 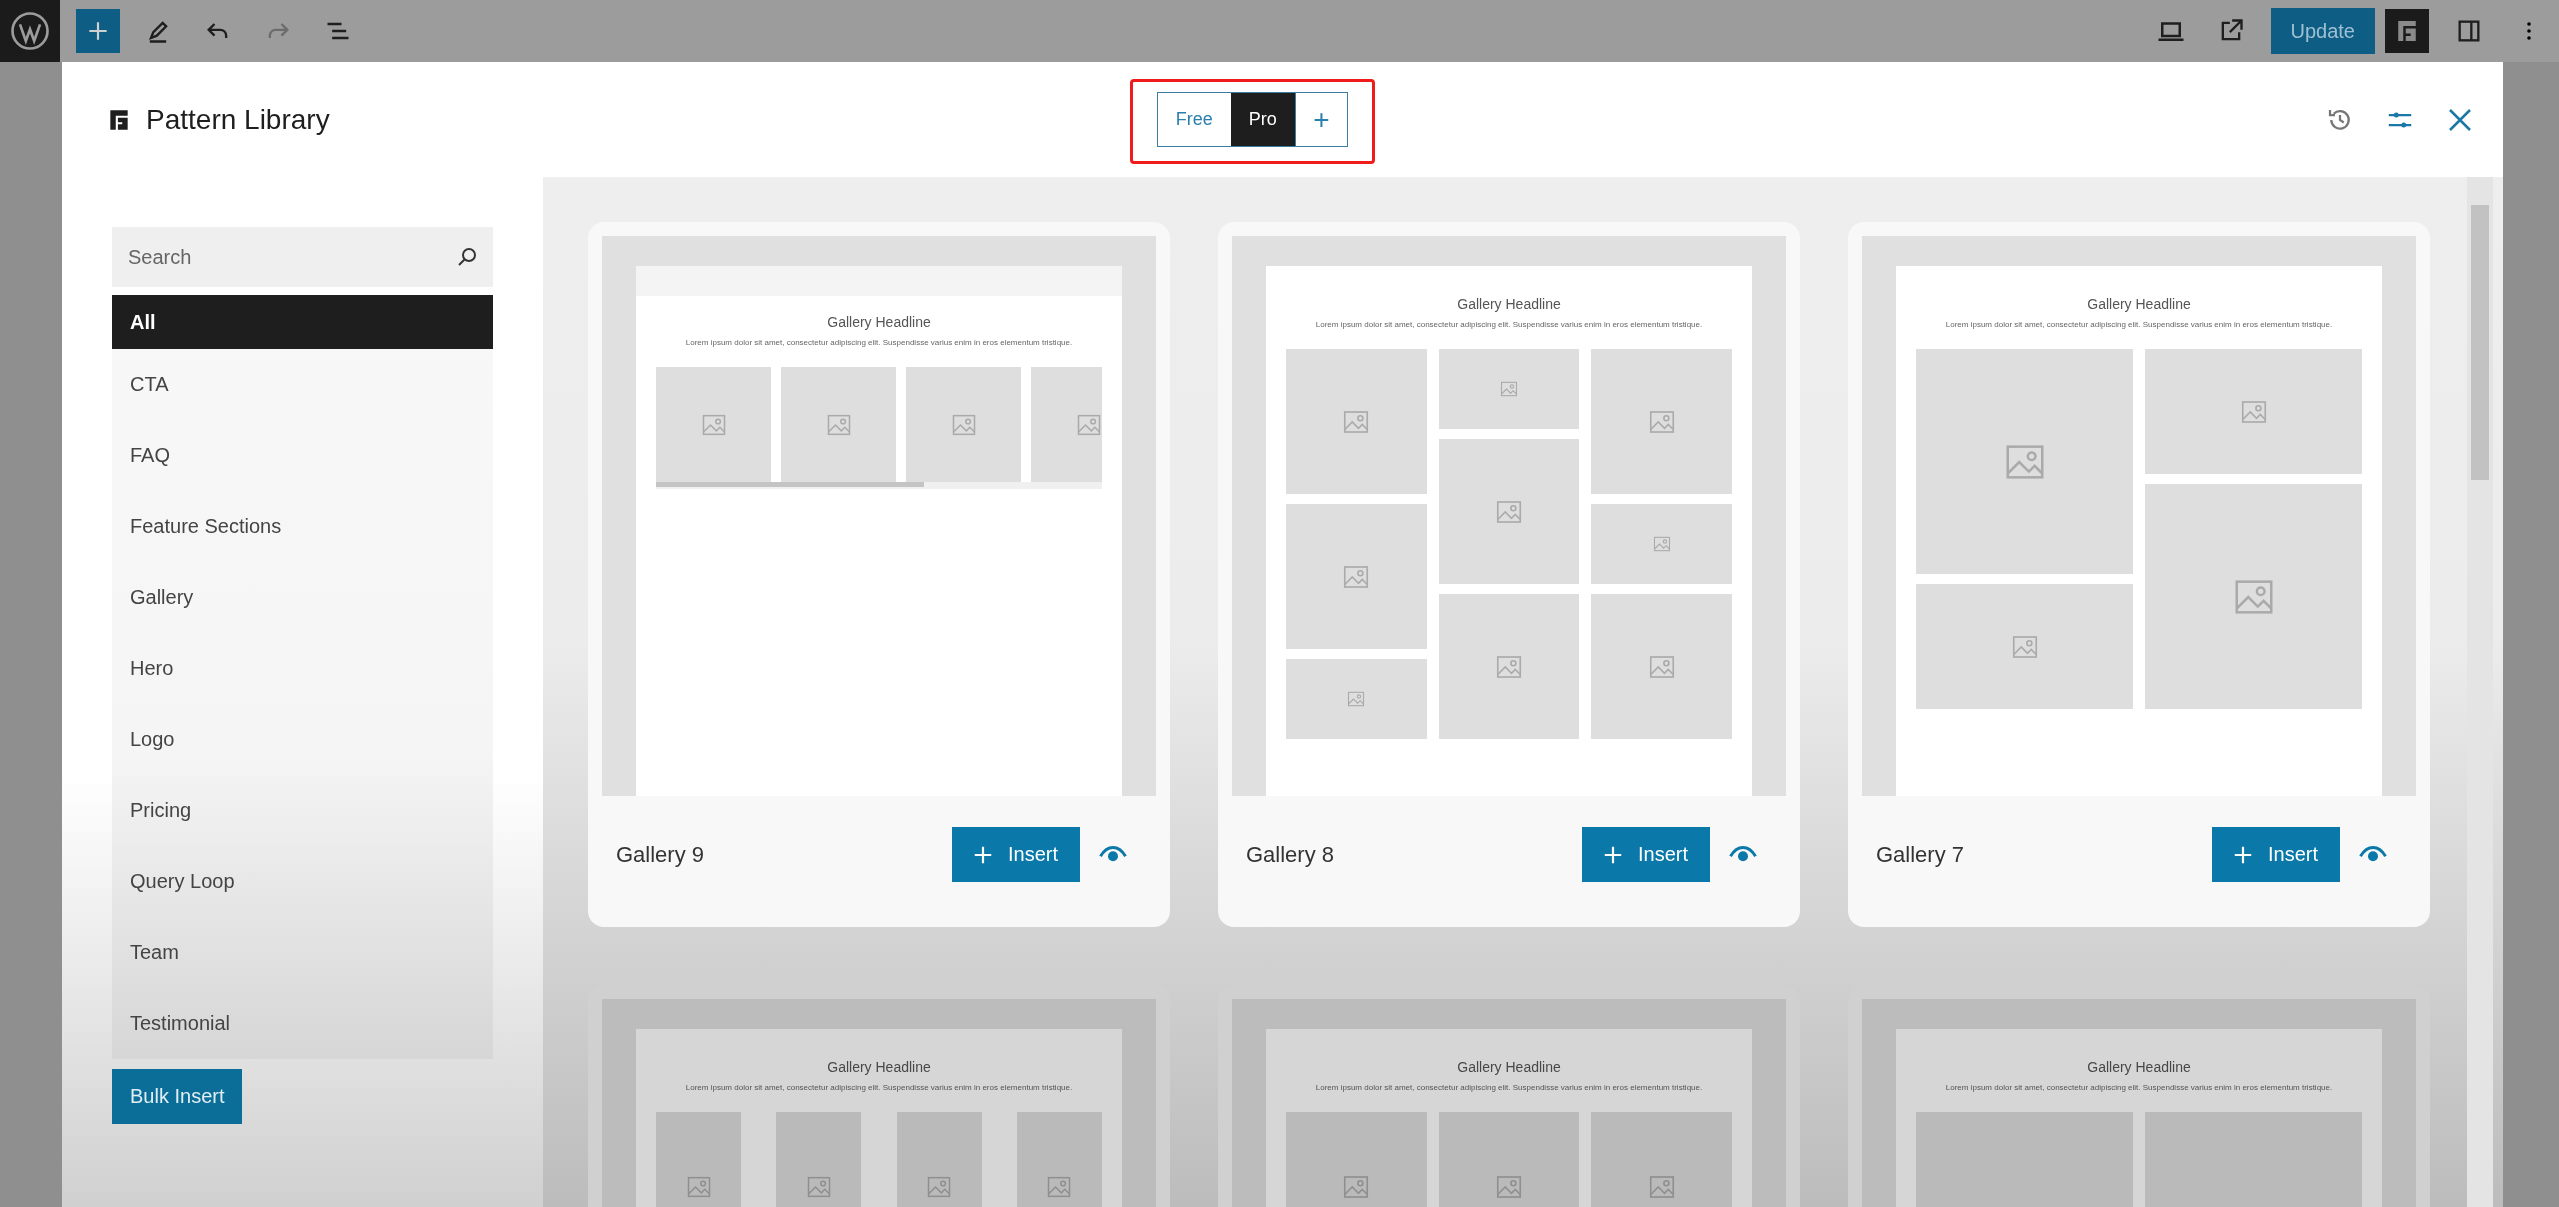 I want to click on add-block-button, so click(x=98, y=31).